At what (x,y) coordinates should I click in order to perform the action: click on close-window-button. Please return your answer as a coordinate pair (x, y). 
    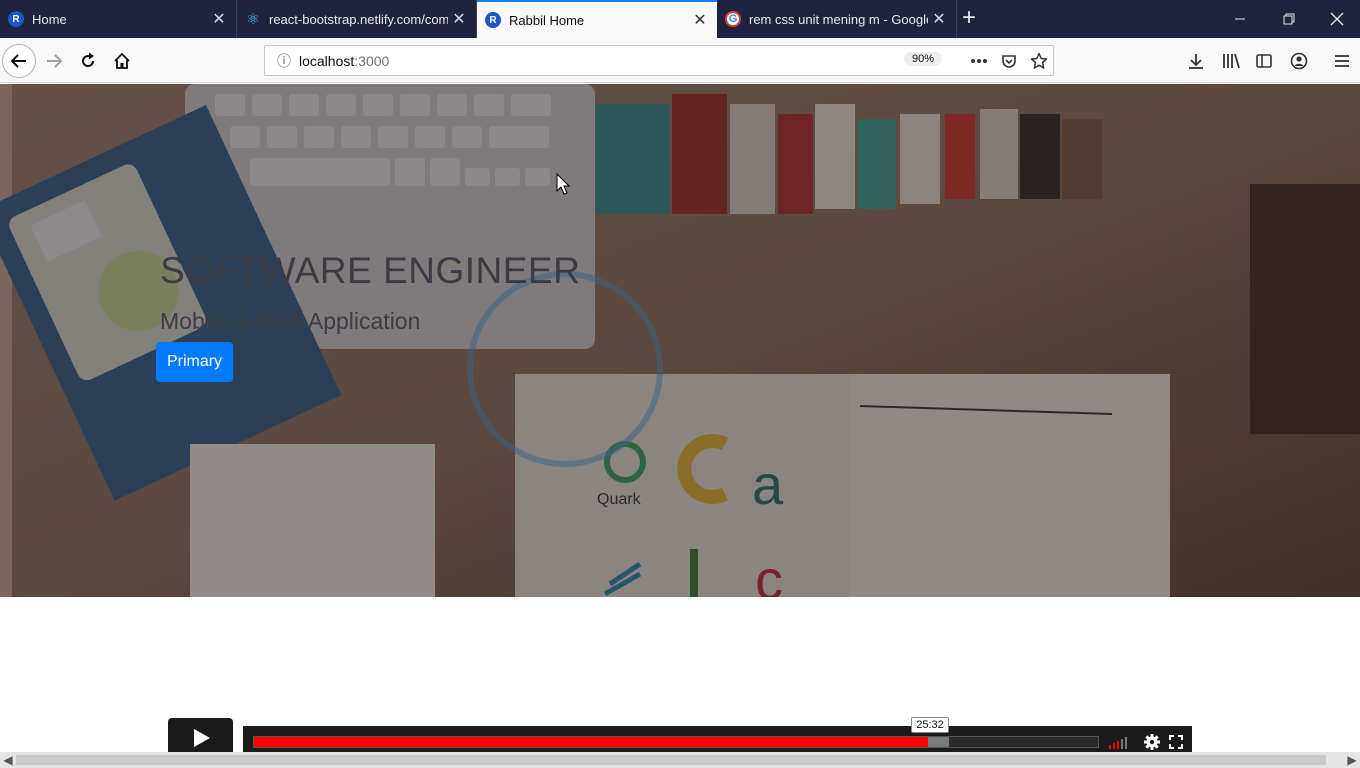
    Looking at the image, I should click on (1336, 19).